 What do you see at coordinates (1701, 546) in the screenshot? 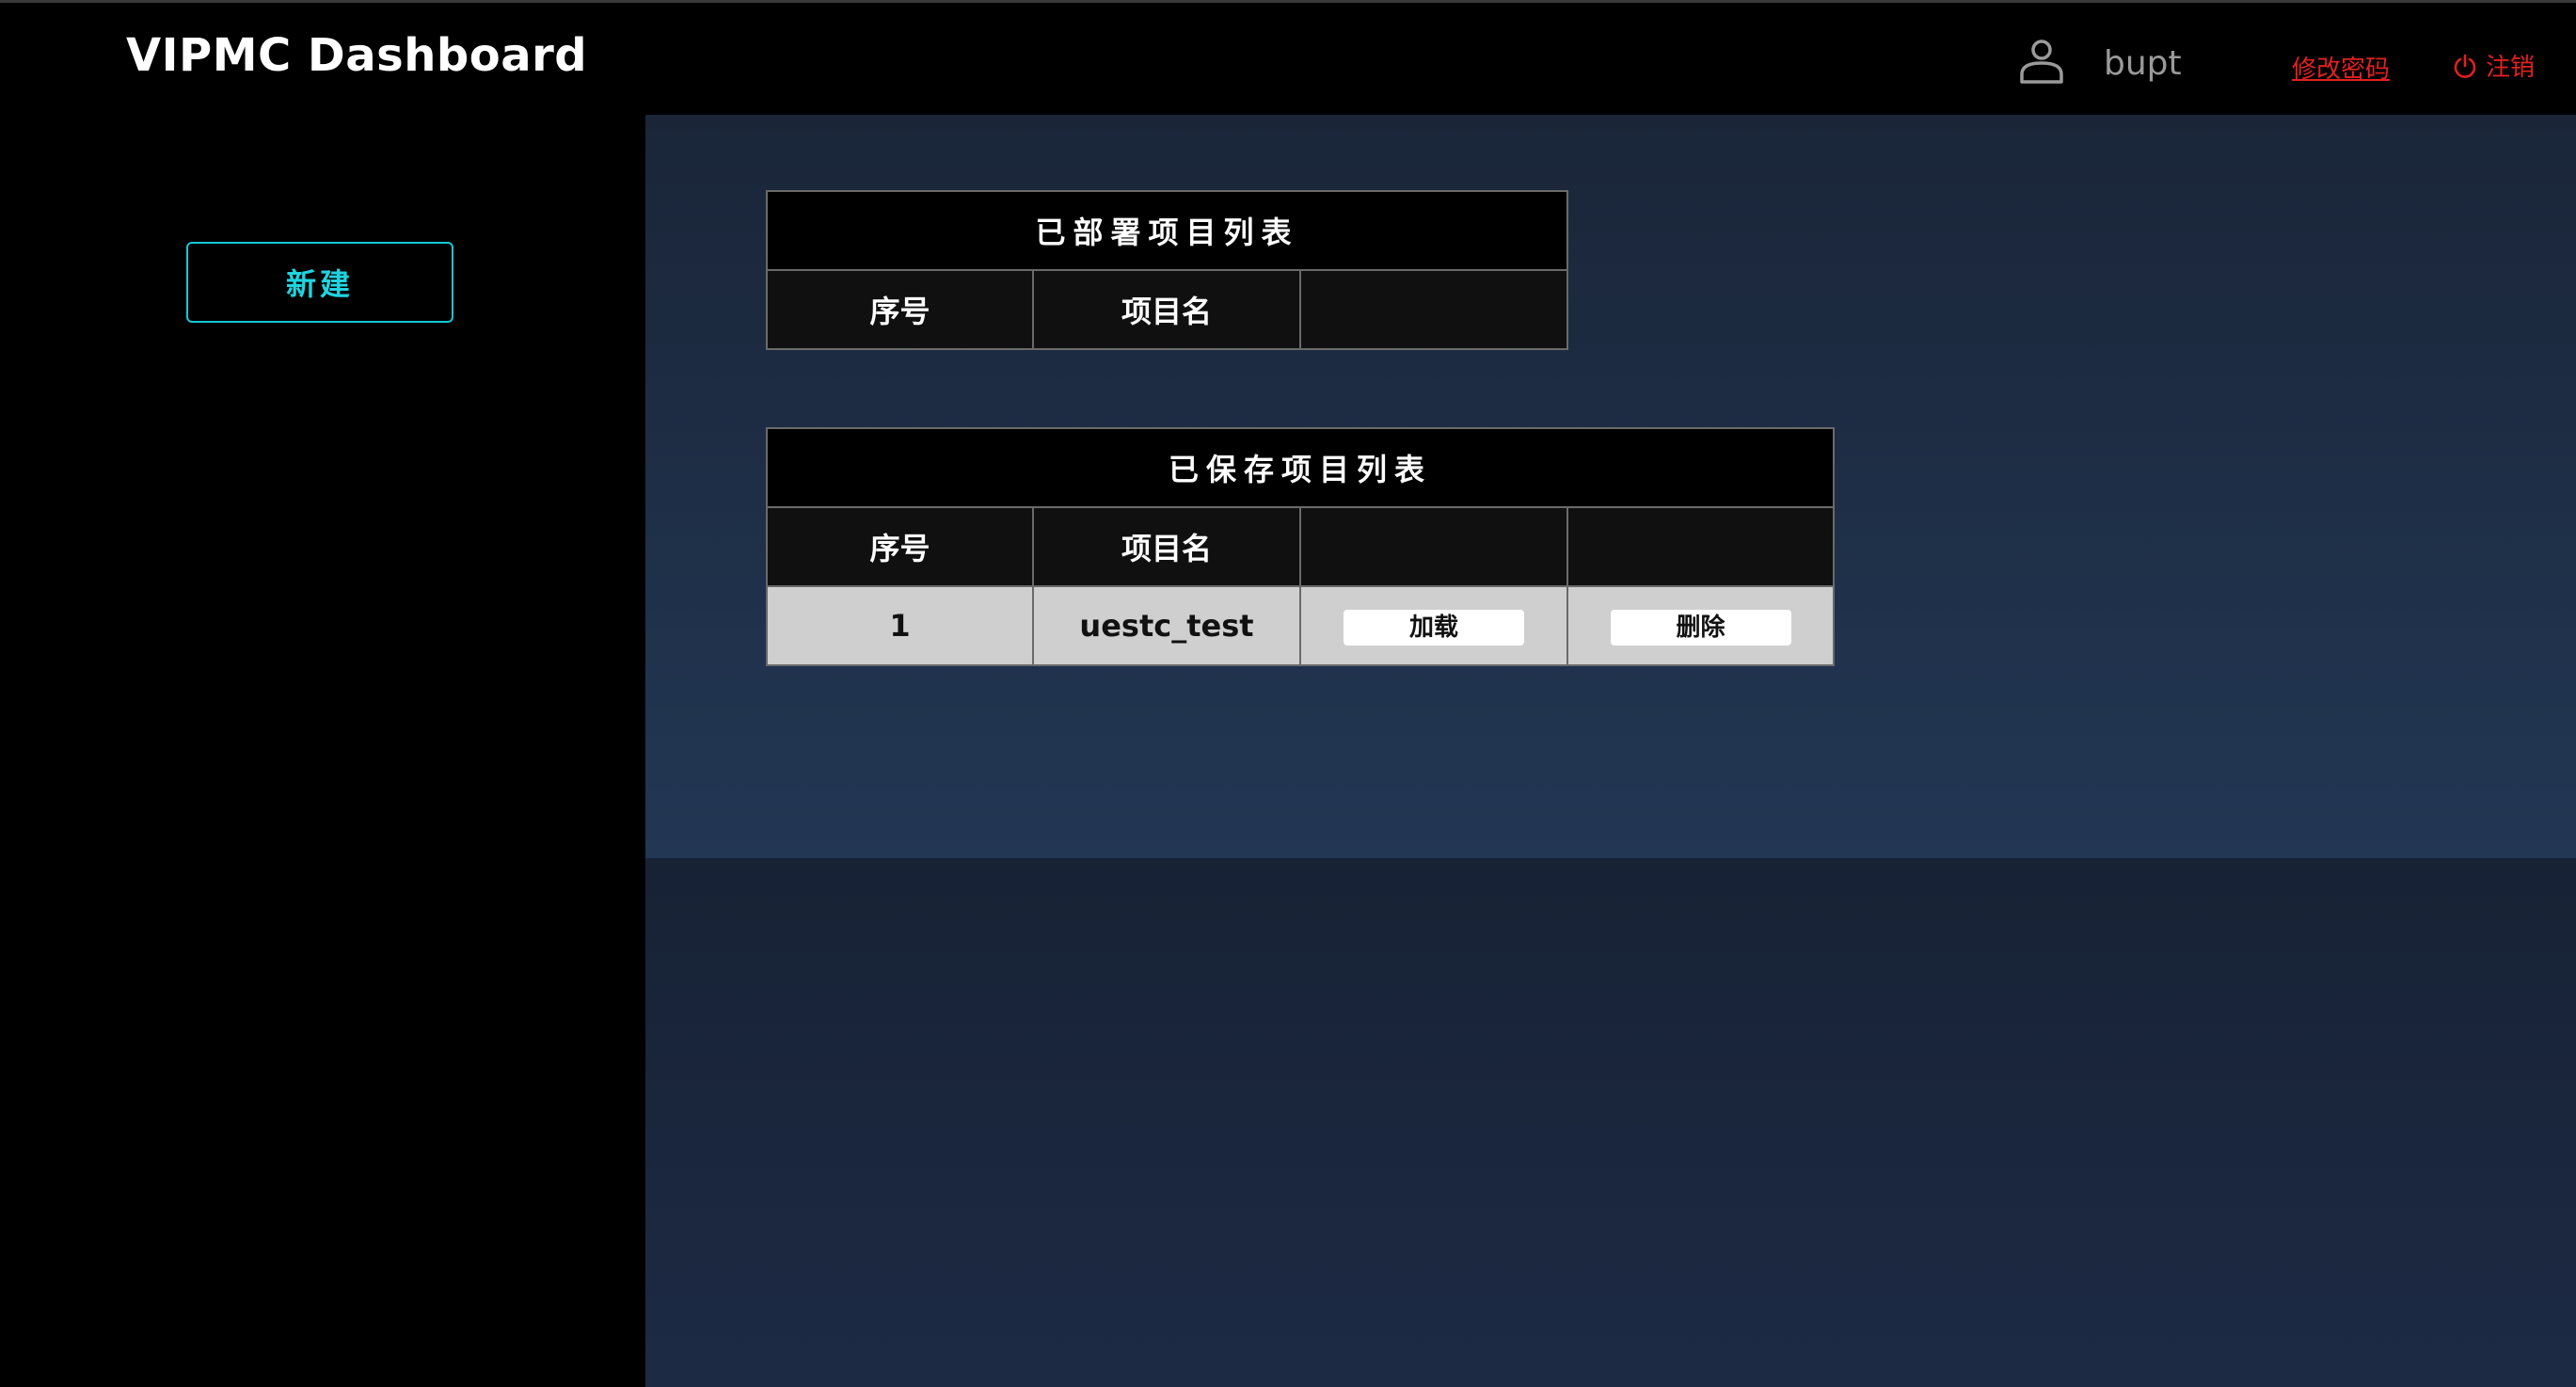
I see `column-header-delete` at bounding box center [1701, 546].